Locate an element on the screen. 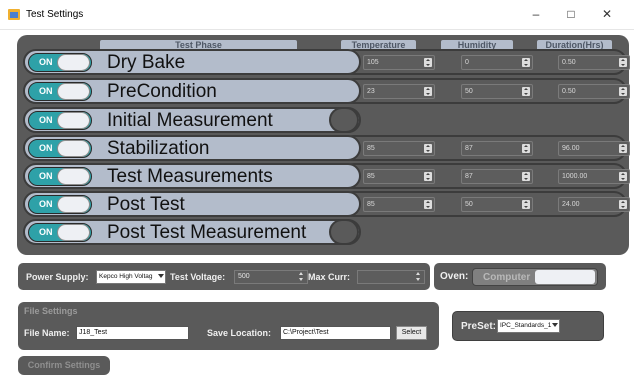  values-track: 85 50 24.00 is located at coordinates (485, 204).